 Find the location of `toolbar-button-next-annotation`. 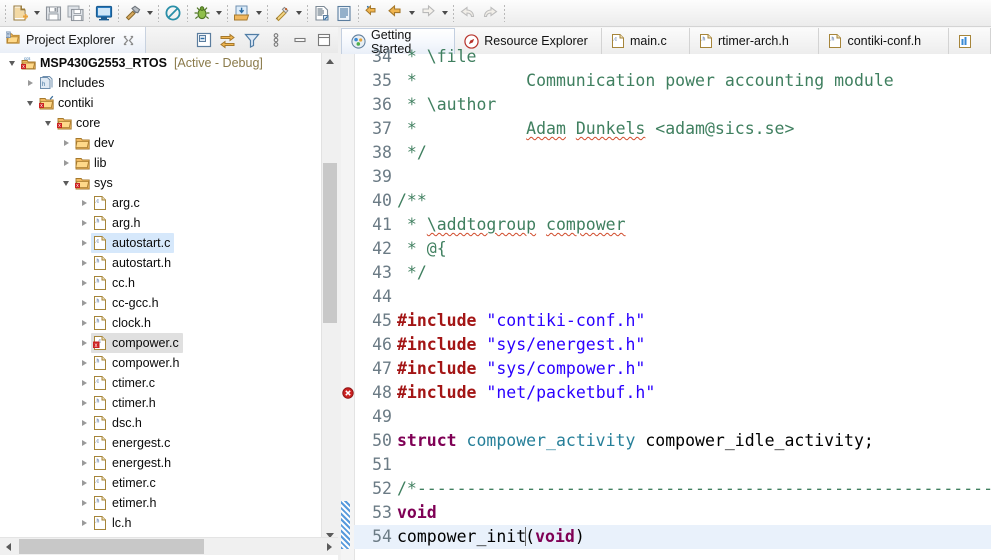

toolbar-button-next-annotation is located at coordinates (428, 13).